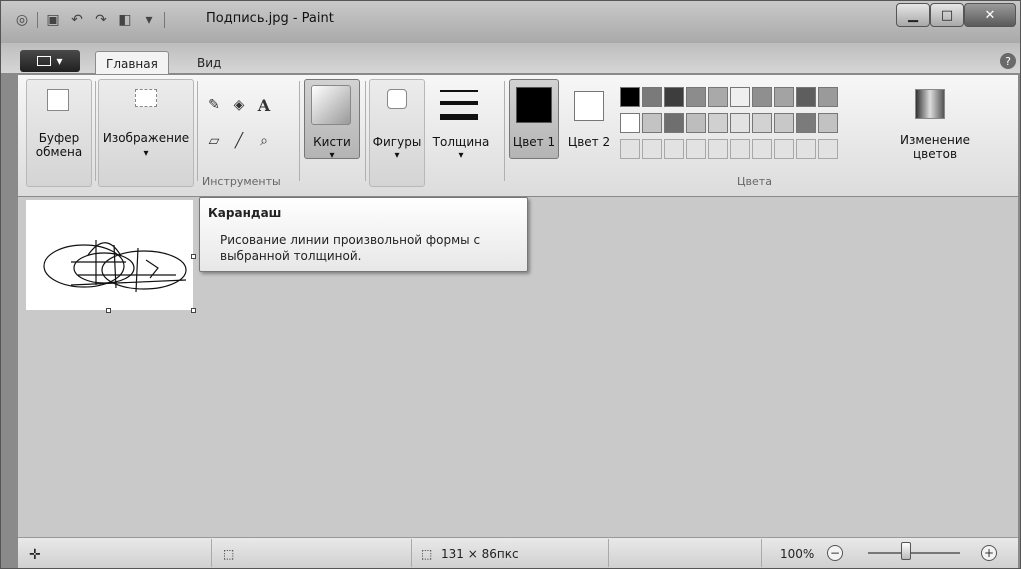 The width and height of the screenshot is (1021, 569). Describe the element at coordinates (461, 142) in the screenshot. I see `size-label: Толщина` at that location.